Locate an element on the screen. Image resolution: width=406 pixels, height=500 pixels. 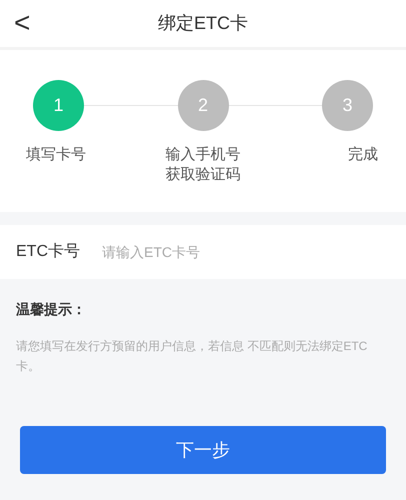
tip-title: 温馨提示： is located at coordinates (51, 309).